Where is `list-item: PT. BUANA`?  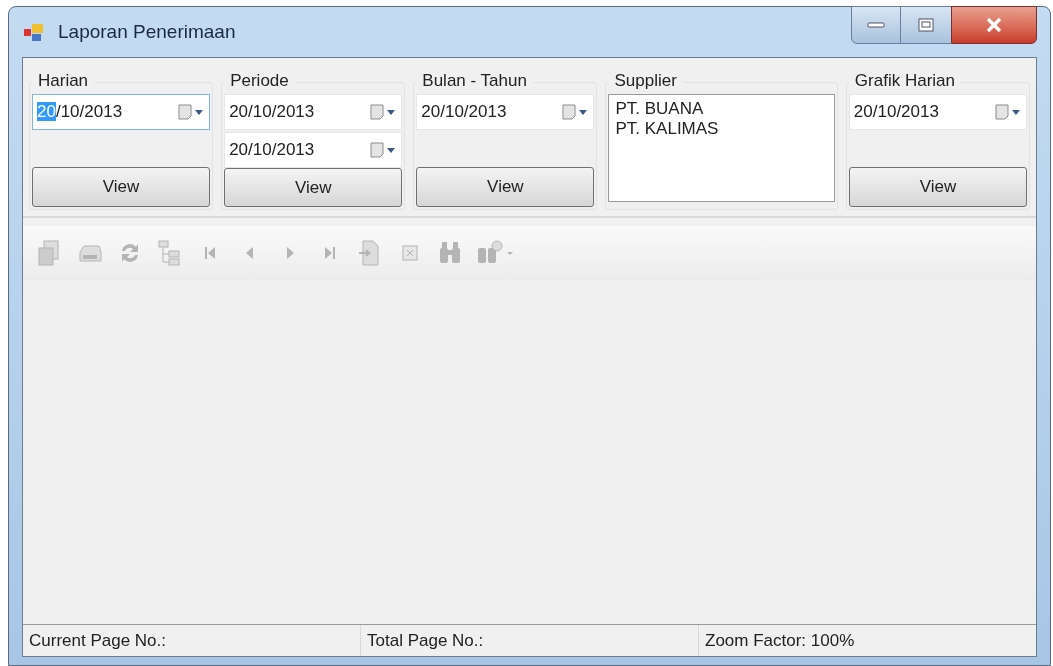 list-item: PT. BUANA is located at coordinates (721, 109).